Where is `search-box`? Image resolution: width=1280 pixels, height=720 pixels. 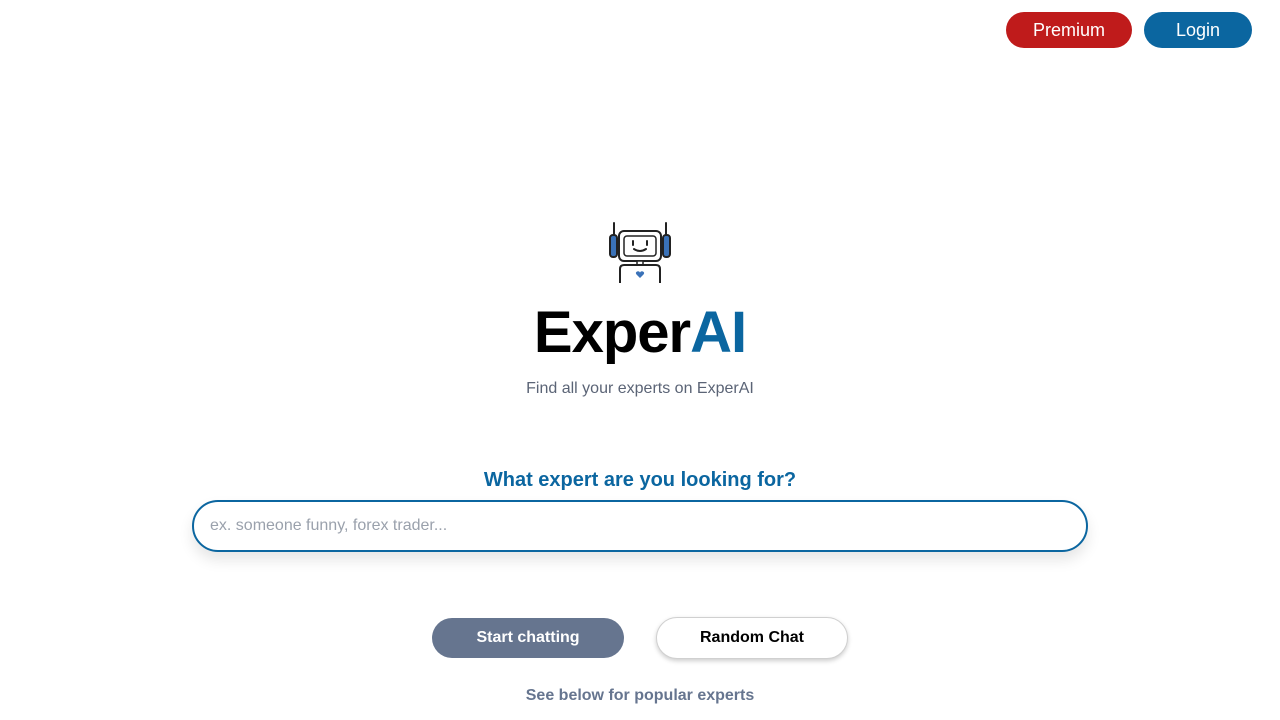 search-box is located at coordinates (640, 526).